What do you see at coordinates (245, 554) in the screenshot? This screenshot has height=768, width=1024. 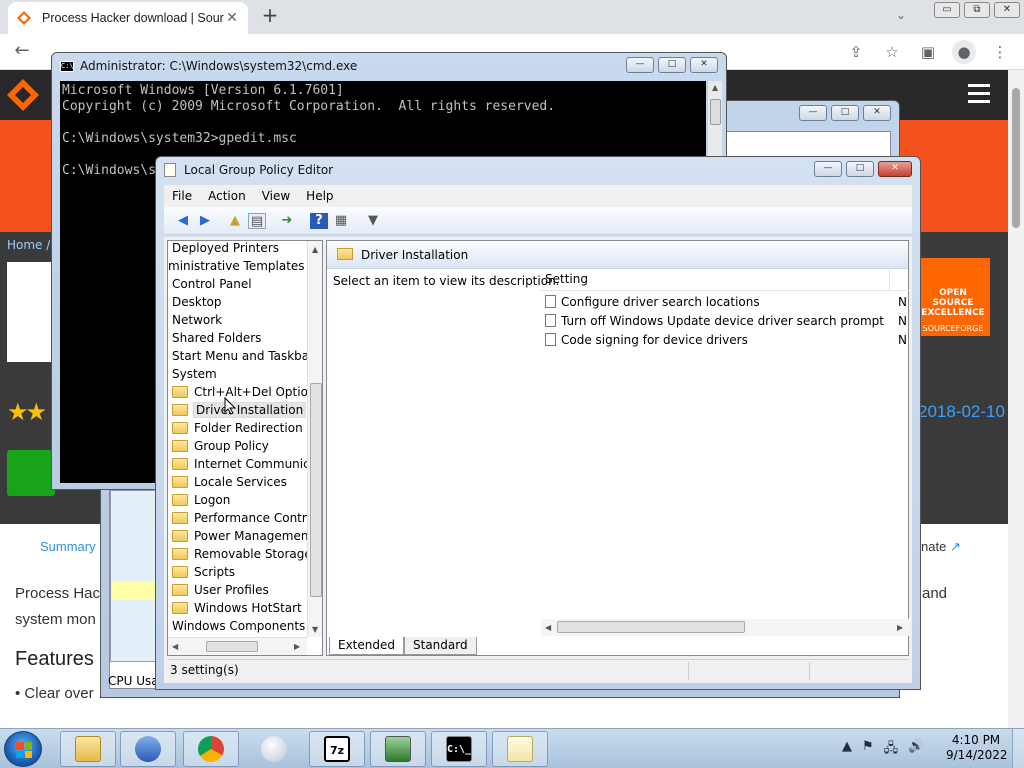 I see `tree-item: Removable Storage A` at bounding box center [245, 554].